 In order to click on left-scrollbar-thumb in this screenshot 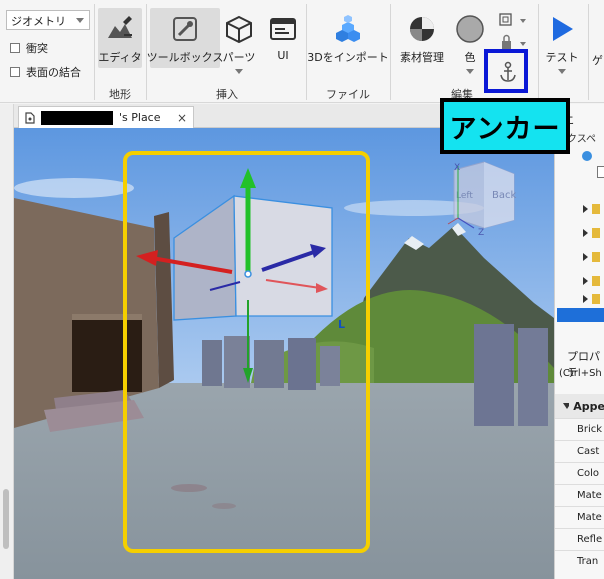, I will do `click(6, 519)`.